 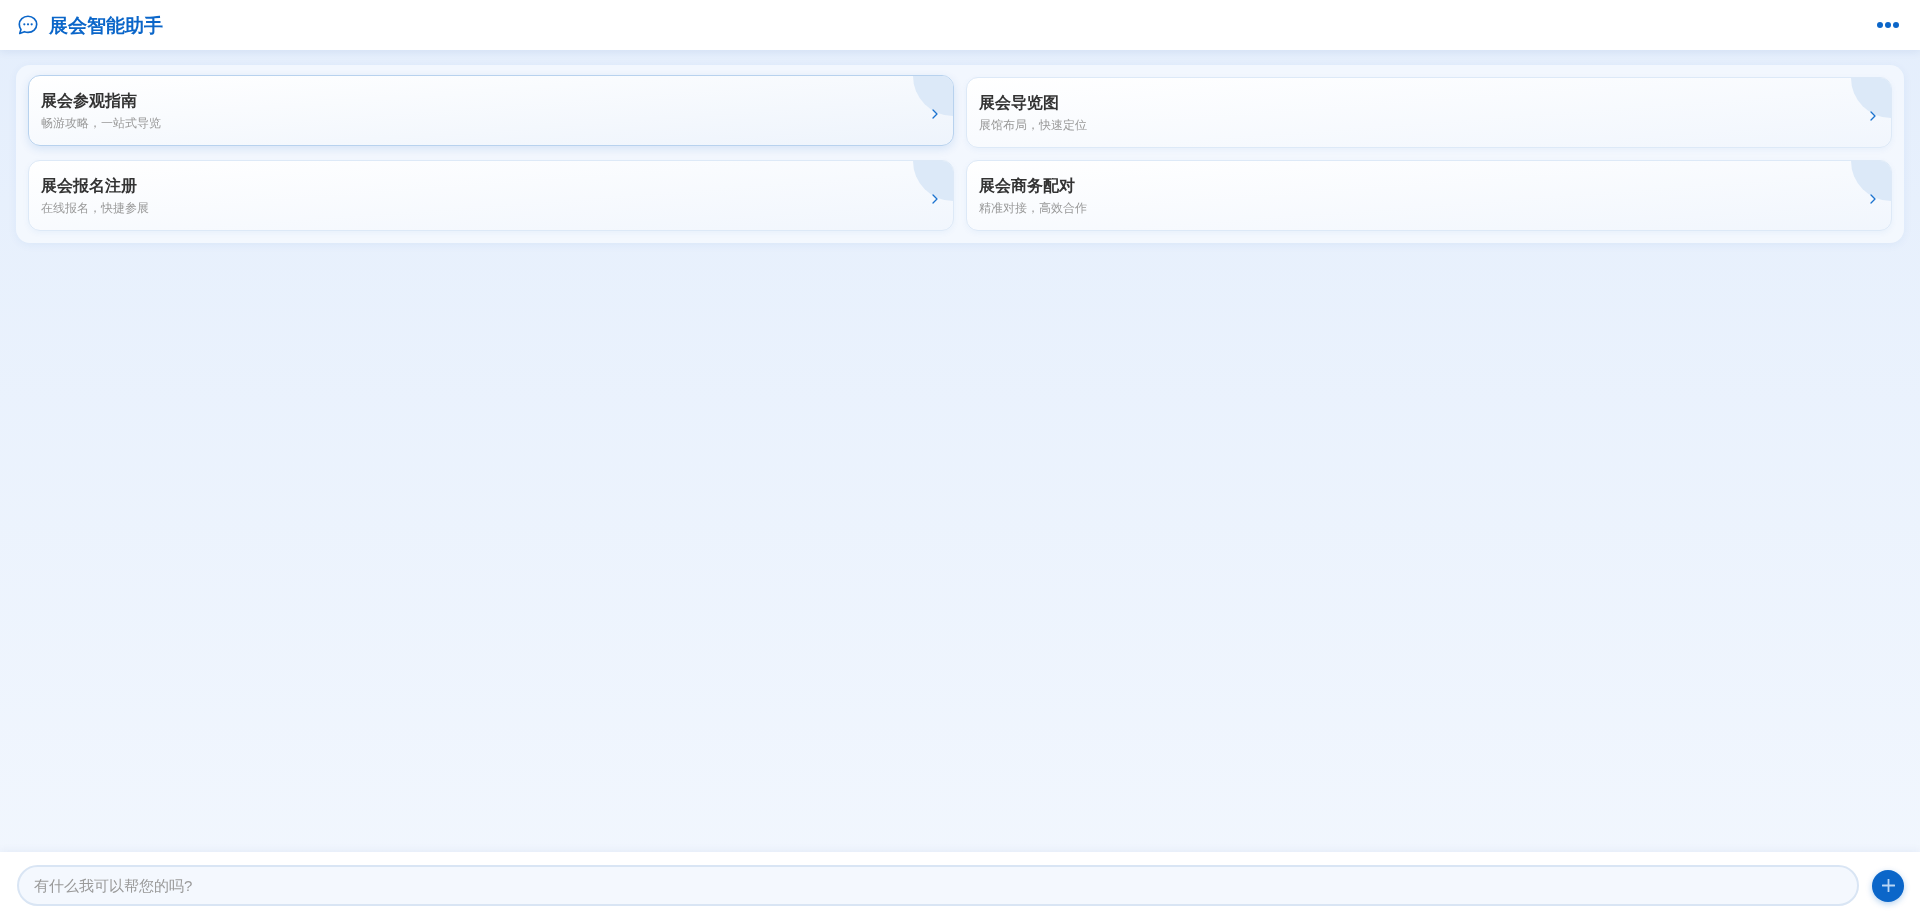 What do you see at coordinates (1019, 102) in the screenshot?
I see `card-title: 展会导览图` at bounding box center [1019, 102].